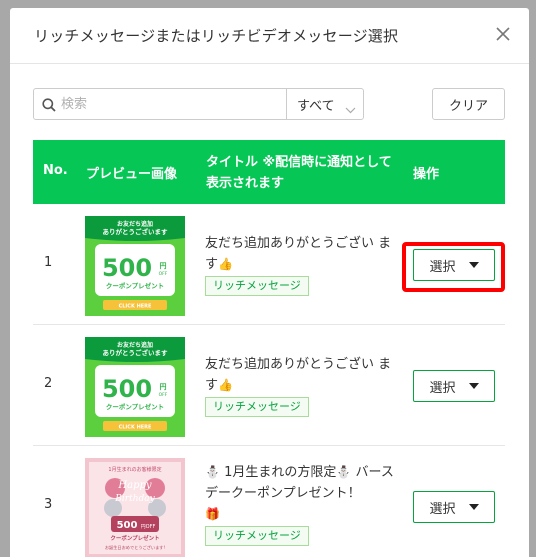 This screenshot has height=557, width=536. I want to click on row-number: 3, so click(48, 504).